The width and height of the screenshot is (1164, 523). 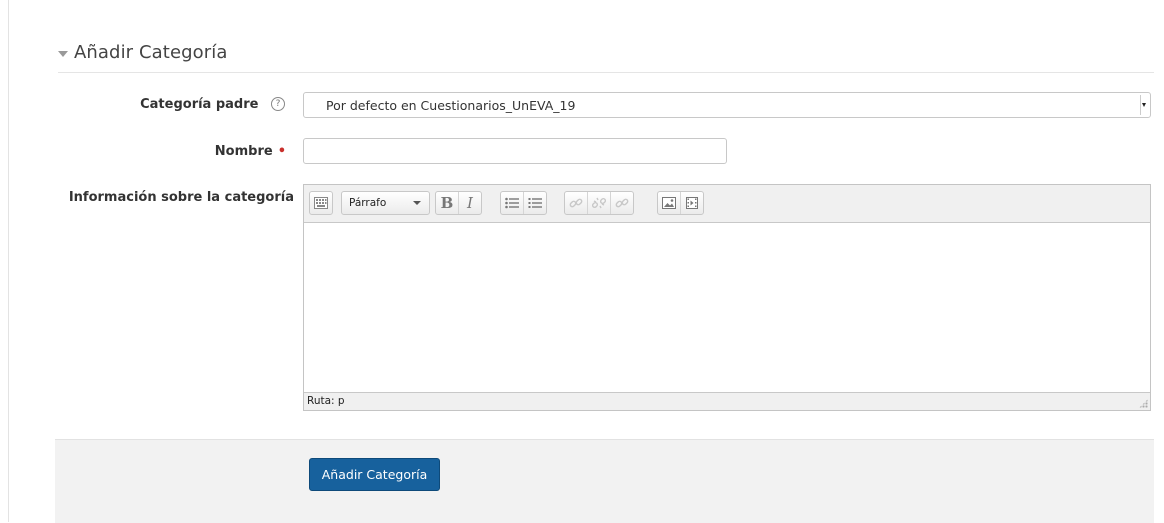 I want to click on toolbar-toggle-group, so click(x=321, y=203).